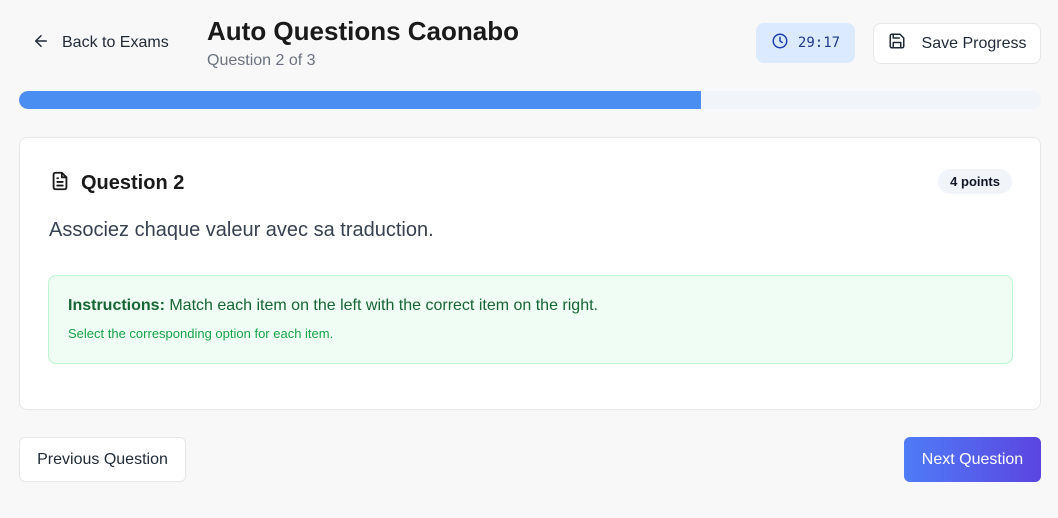 The width and height of the screenshot is (1058, 518). Describe the element at coordinates (133, 183) in the screenshot. I see `question-title: Question 2` at that location.